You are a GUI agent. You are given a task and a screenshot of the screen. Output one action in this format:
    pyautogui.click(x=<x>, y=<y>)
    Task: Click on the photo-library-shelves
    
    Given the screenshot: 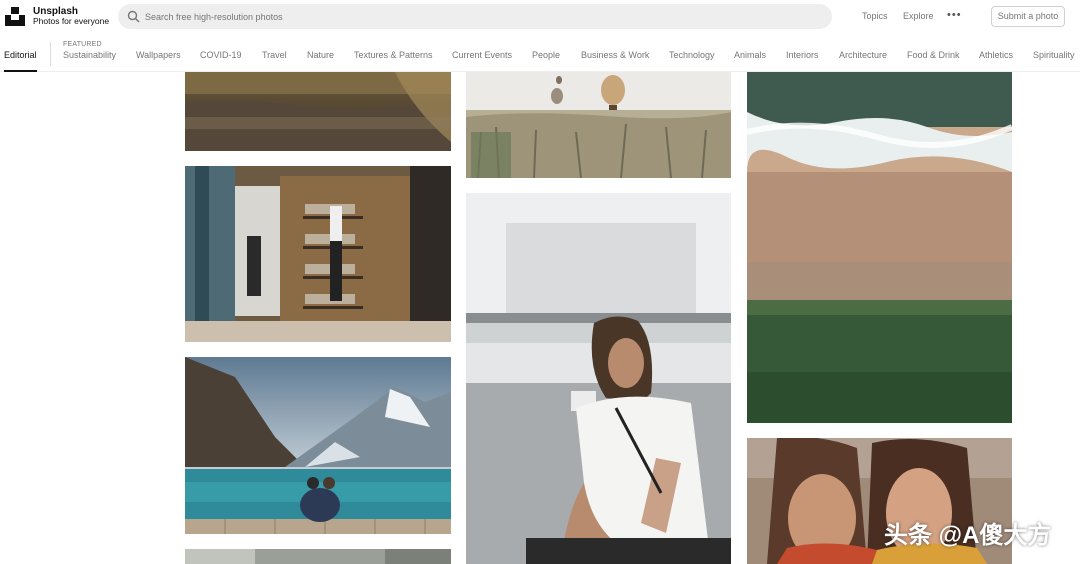 What is the action you would take?
    pyautogui.click(x=318, y=254)
    